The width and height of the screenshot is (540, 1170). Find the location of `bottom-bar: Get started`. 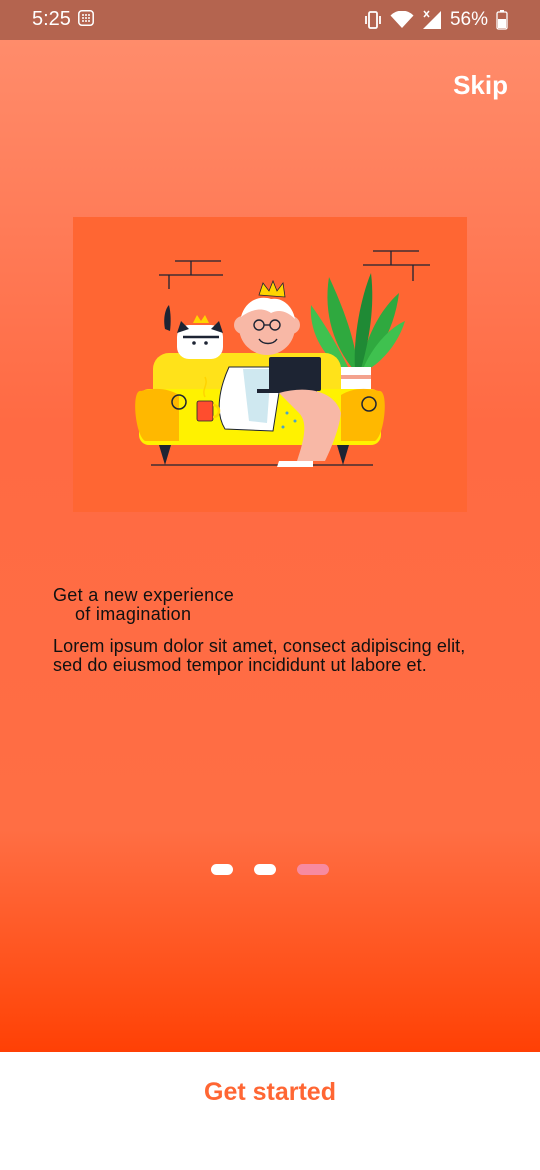

bottom-bar: Get started is located at coordinates (270, 1111).